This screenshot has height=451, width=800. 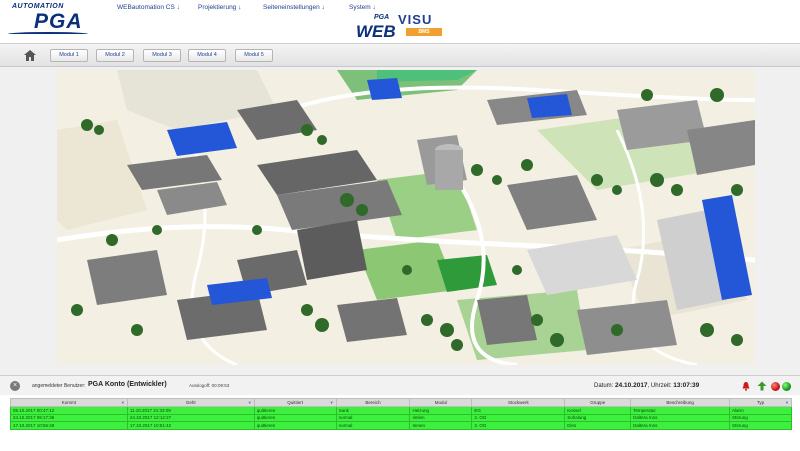 I want to click on logo-title: PGA, so click(x=58, y=21).